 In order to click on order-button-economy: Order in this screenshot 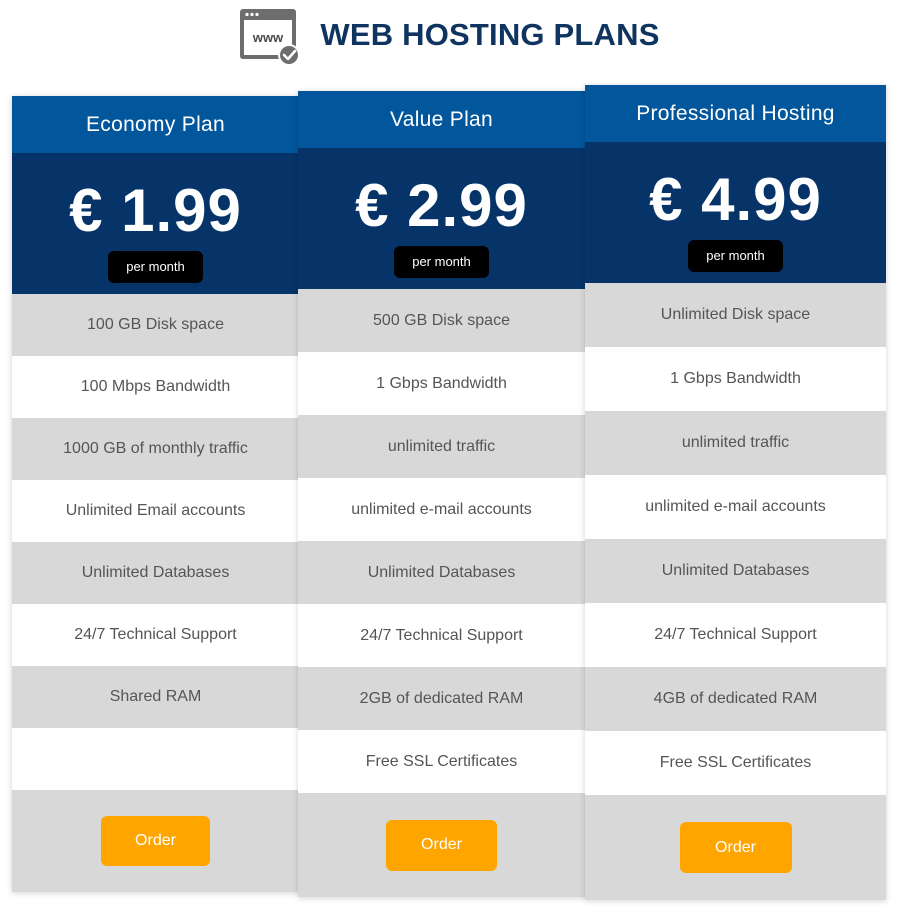, I will do `click(155, 841)`.